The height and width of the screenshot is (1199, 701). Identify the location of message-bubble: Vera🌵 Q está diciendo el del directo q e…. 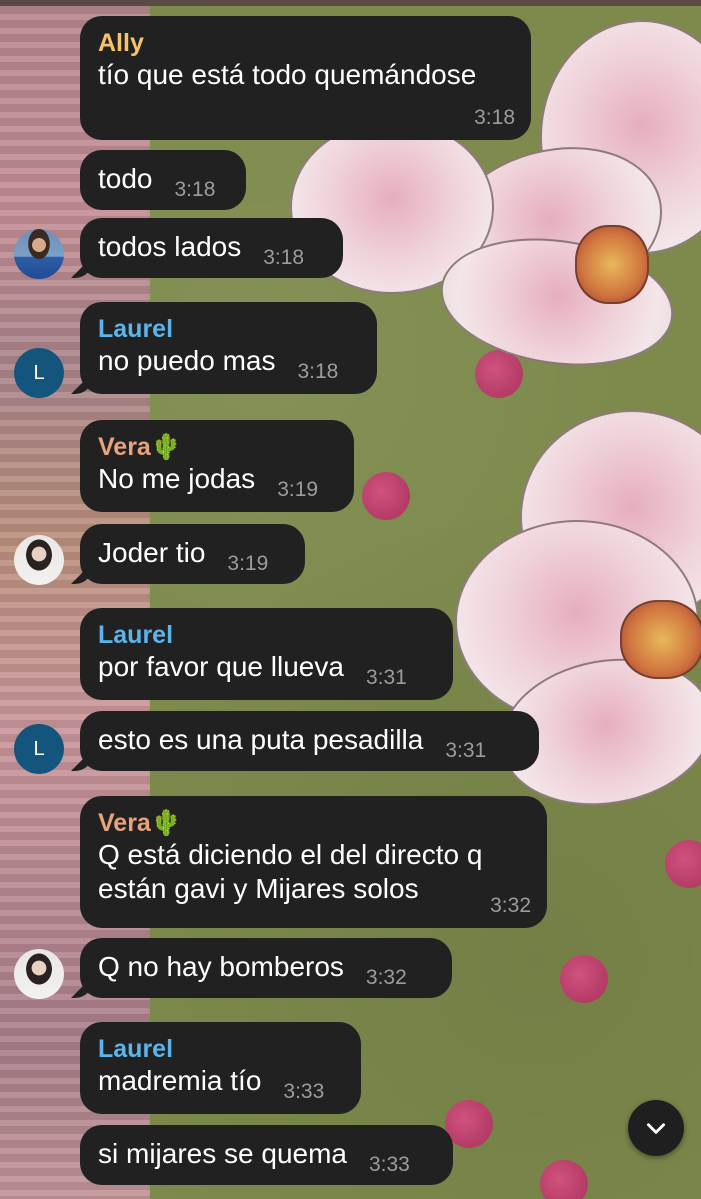
(313, 862).